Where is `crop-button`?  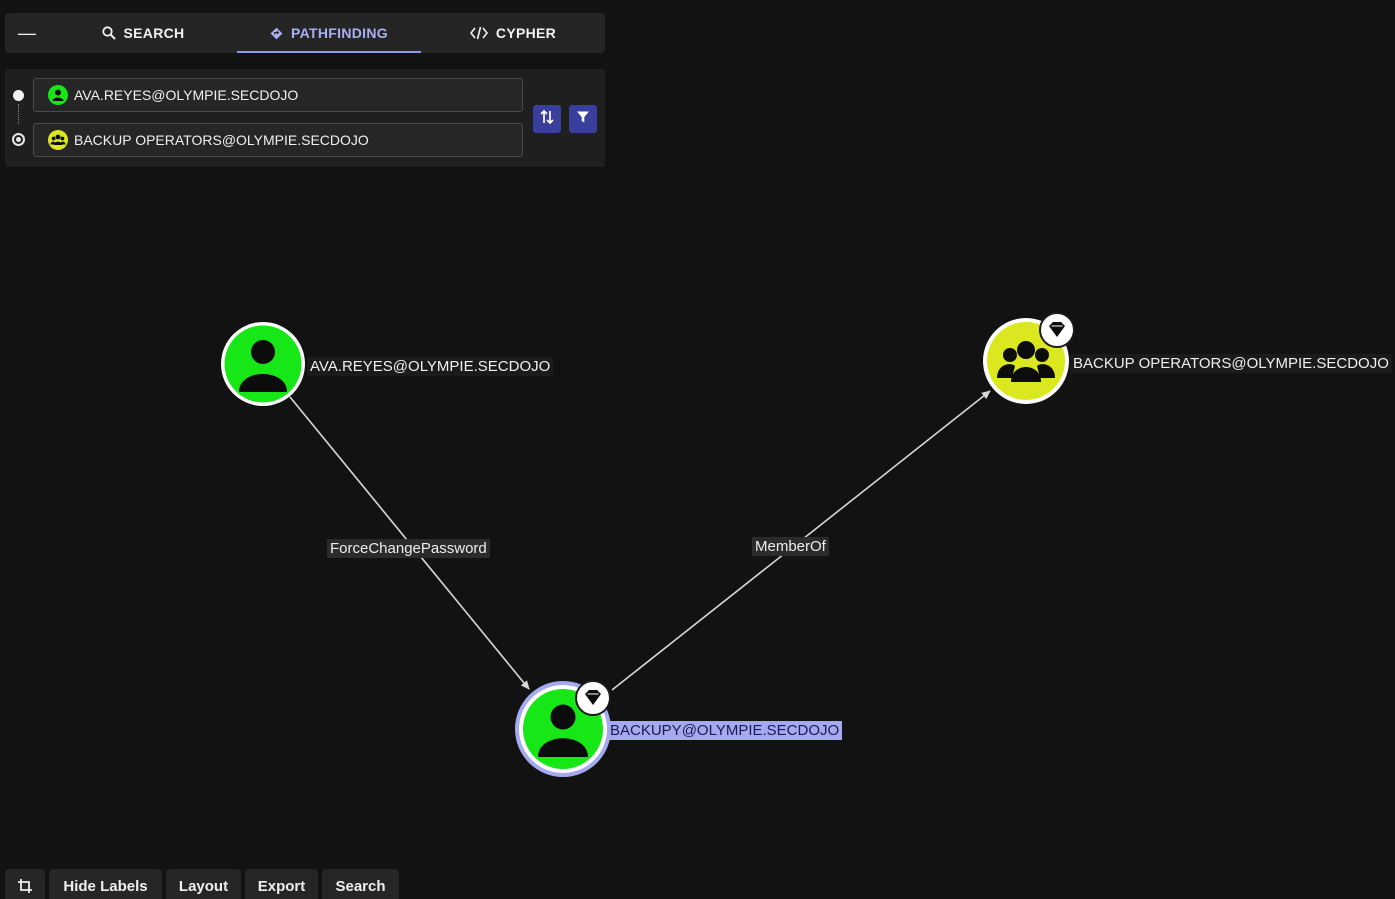 crop-button is located at coordinates (25, 884).